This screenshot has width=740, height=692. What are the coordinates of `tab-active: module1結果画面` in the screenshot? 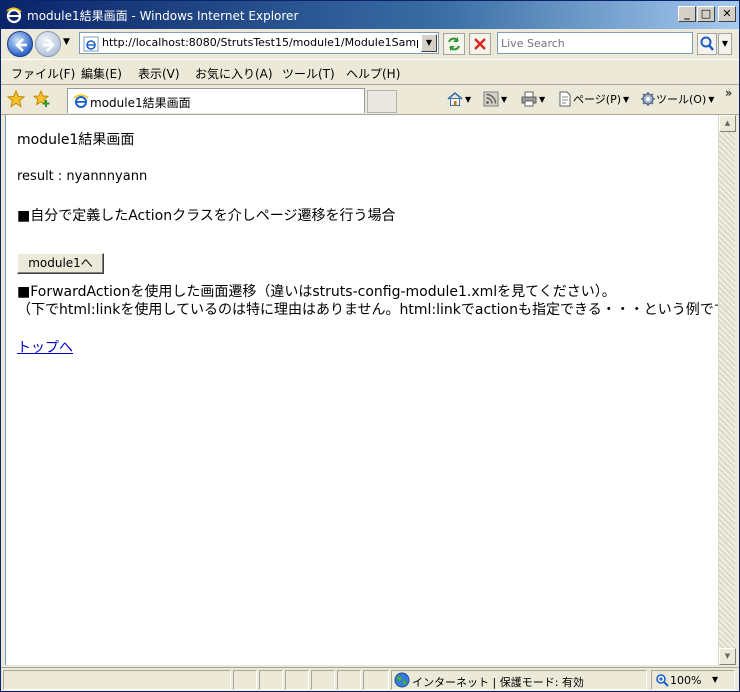 It's located at (216, 100).